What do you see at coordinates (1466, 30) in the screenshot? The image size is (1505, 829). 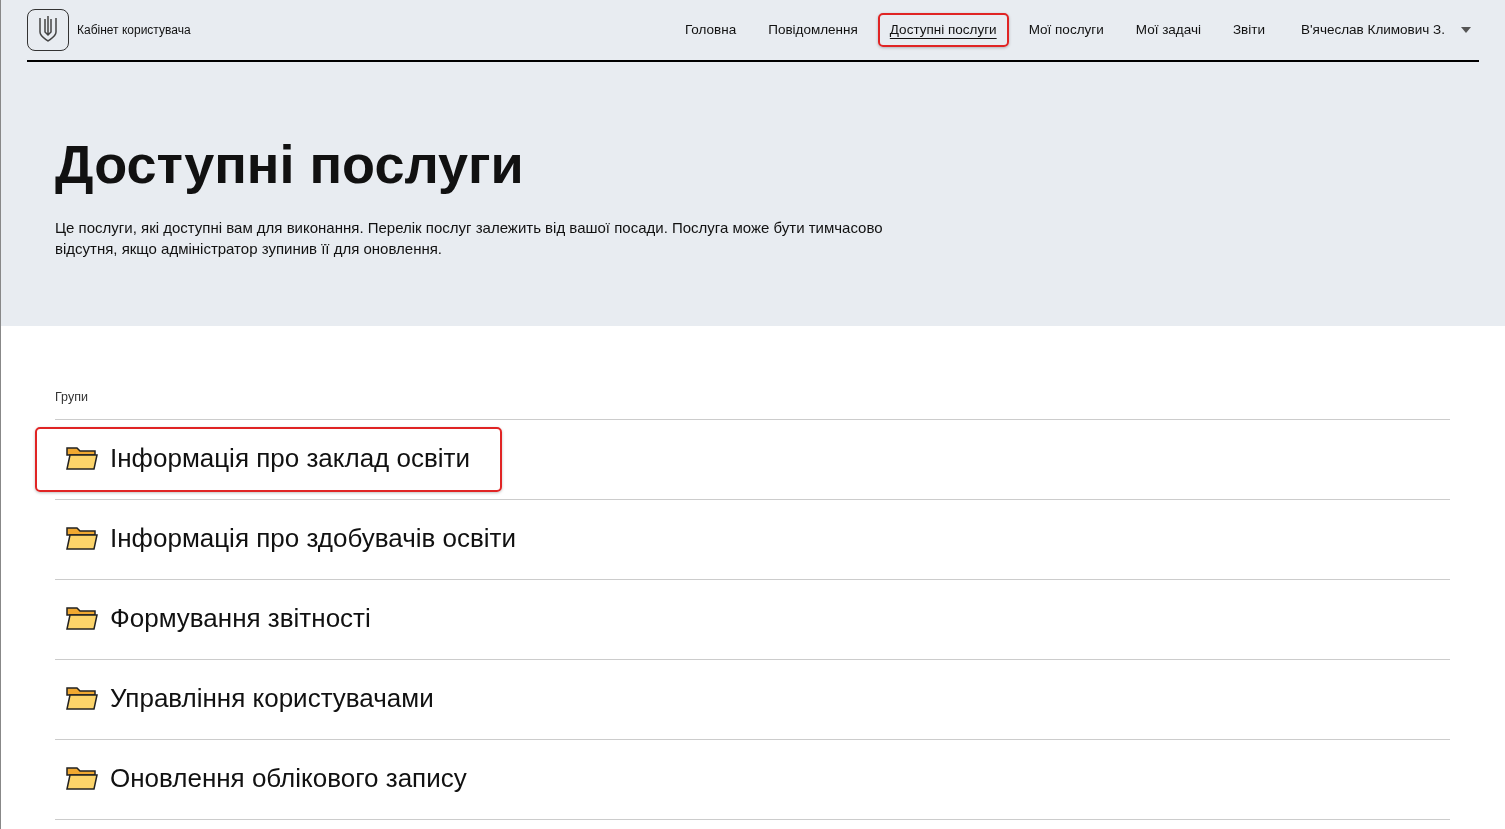 I see `caret-icon` at bounding box center [1466, 30].